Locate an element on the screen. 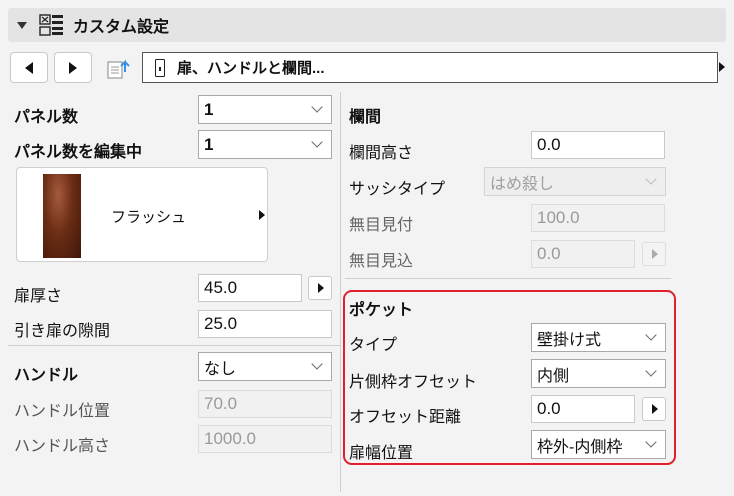  handle-dropdown: なし is located at coordinates (265, 366).